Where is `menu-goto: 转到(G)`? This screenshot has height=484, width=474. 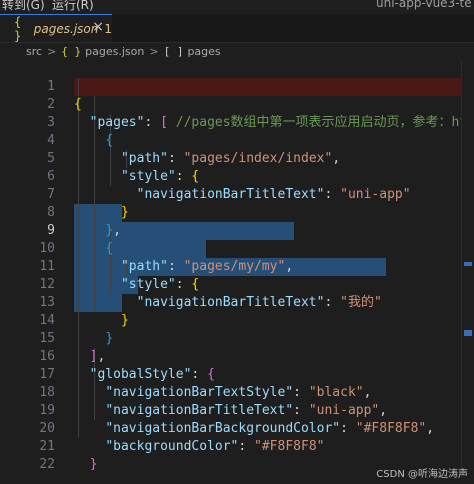 menu-goto: 转到(G) is located at coordinates (23, 6).